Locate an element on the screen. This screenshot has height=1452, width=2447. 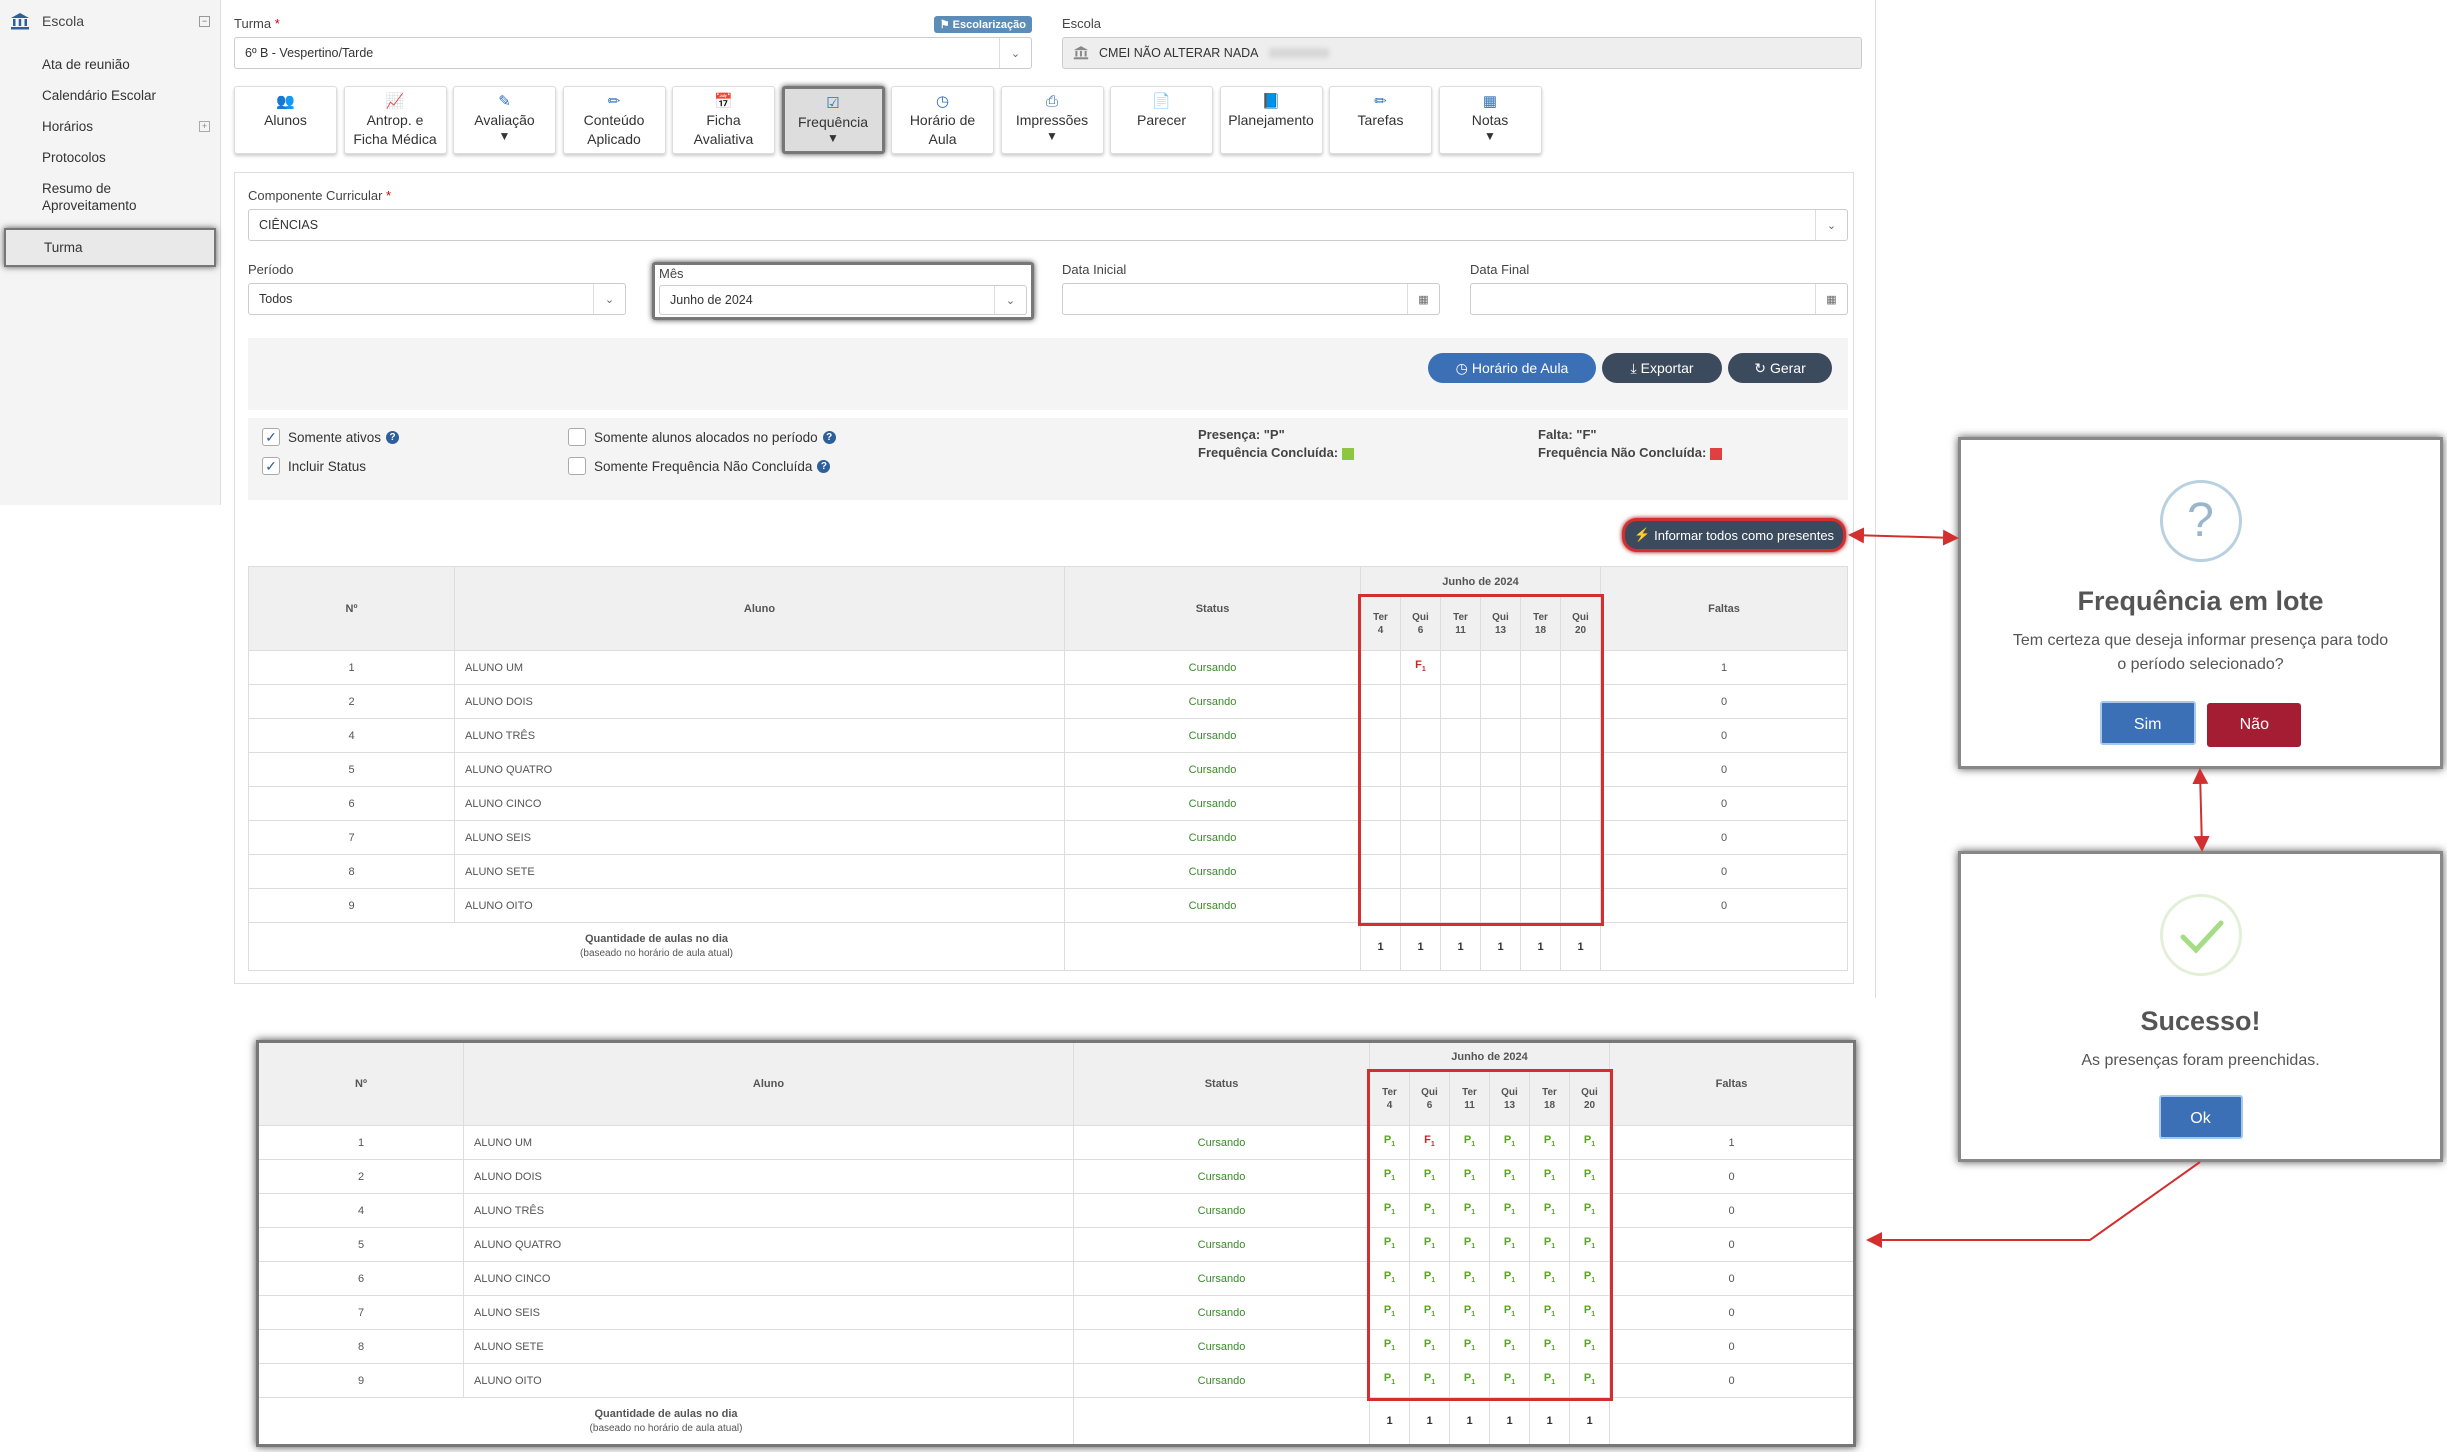
flow-arrows is located at coordinates (2029, 887).